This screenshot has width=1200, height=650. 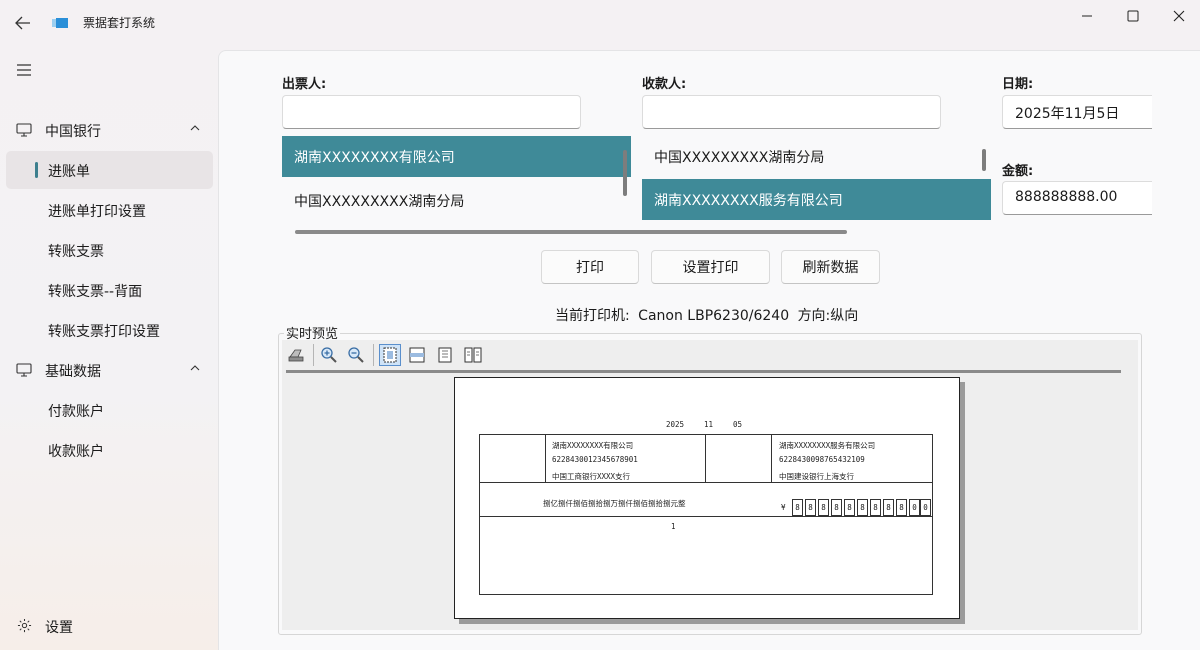 What do you see at coordinates (109, 450) in the screenshot?
I see `nav-item-receiving-accounts: 收款账户` at bounding box center [109, 450].